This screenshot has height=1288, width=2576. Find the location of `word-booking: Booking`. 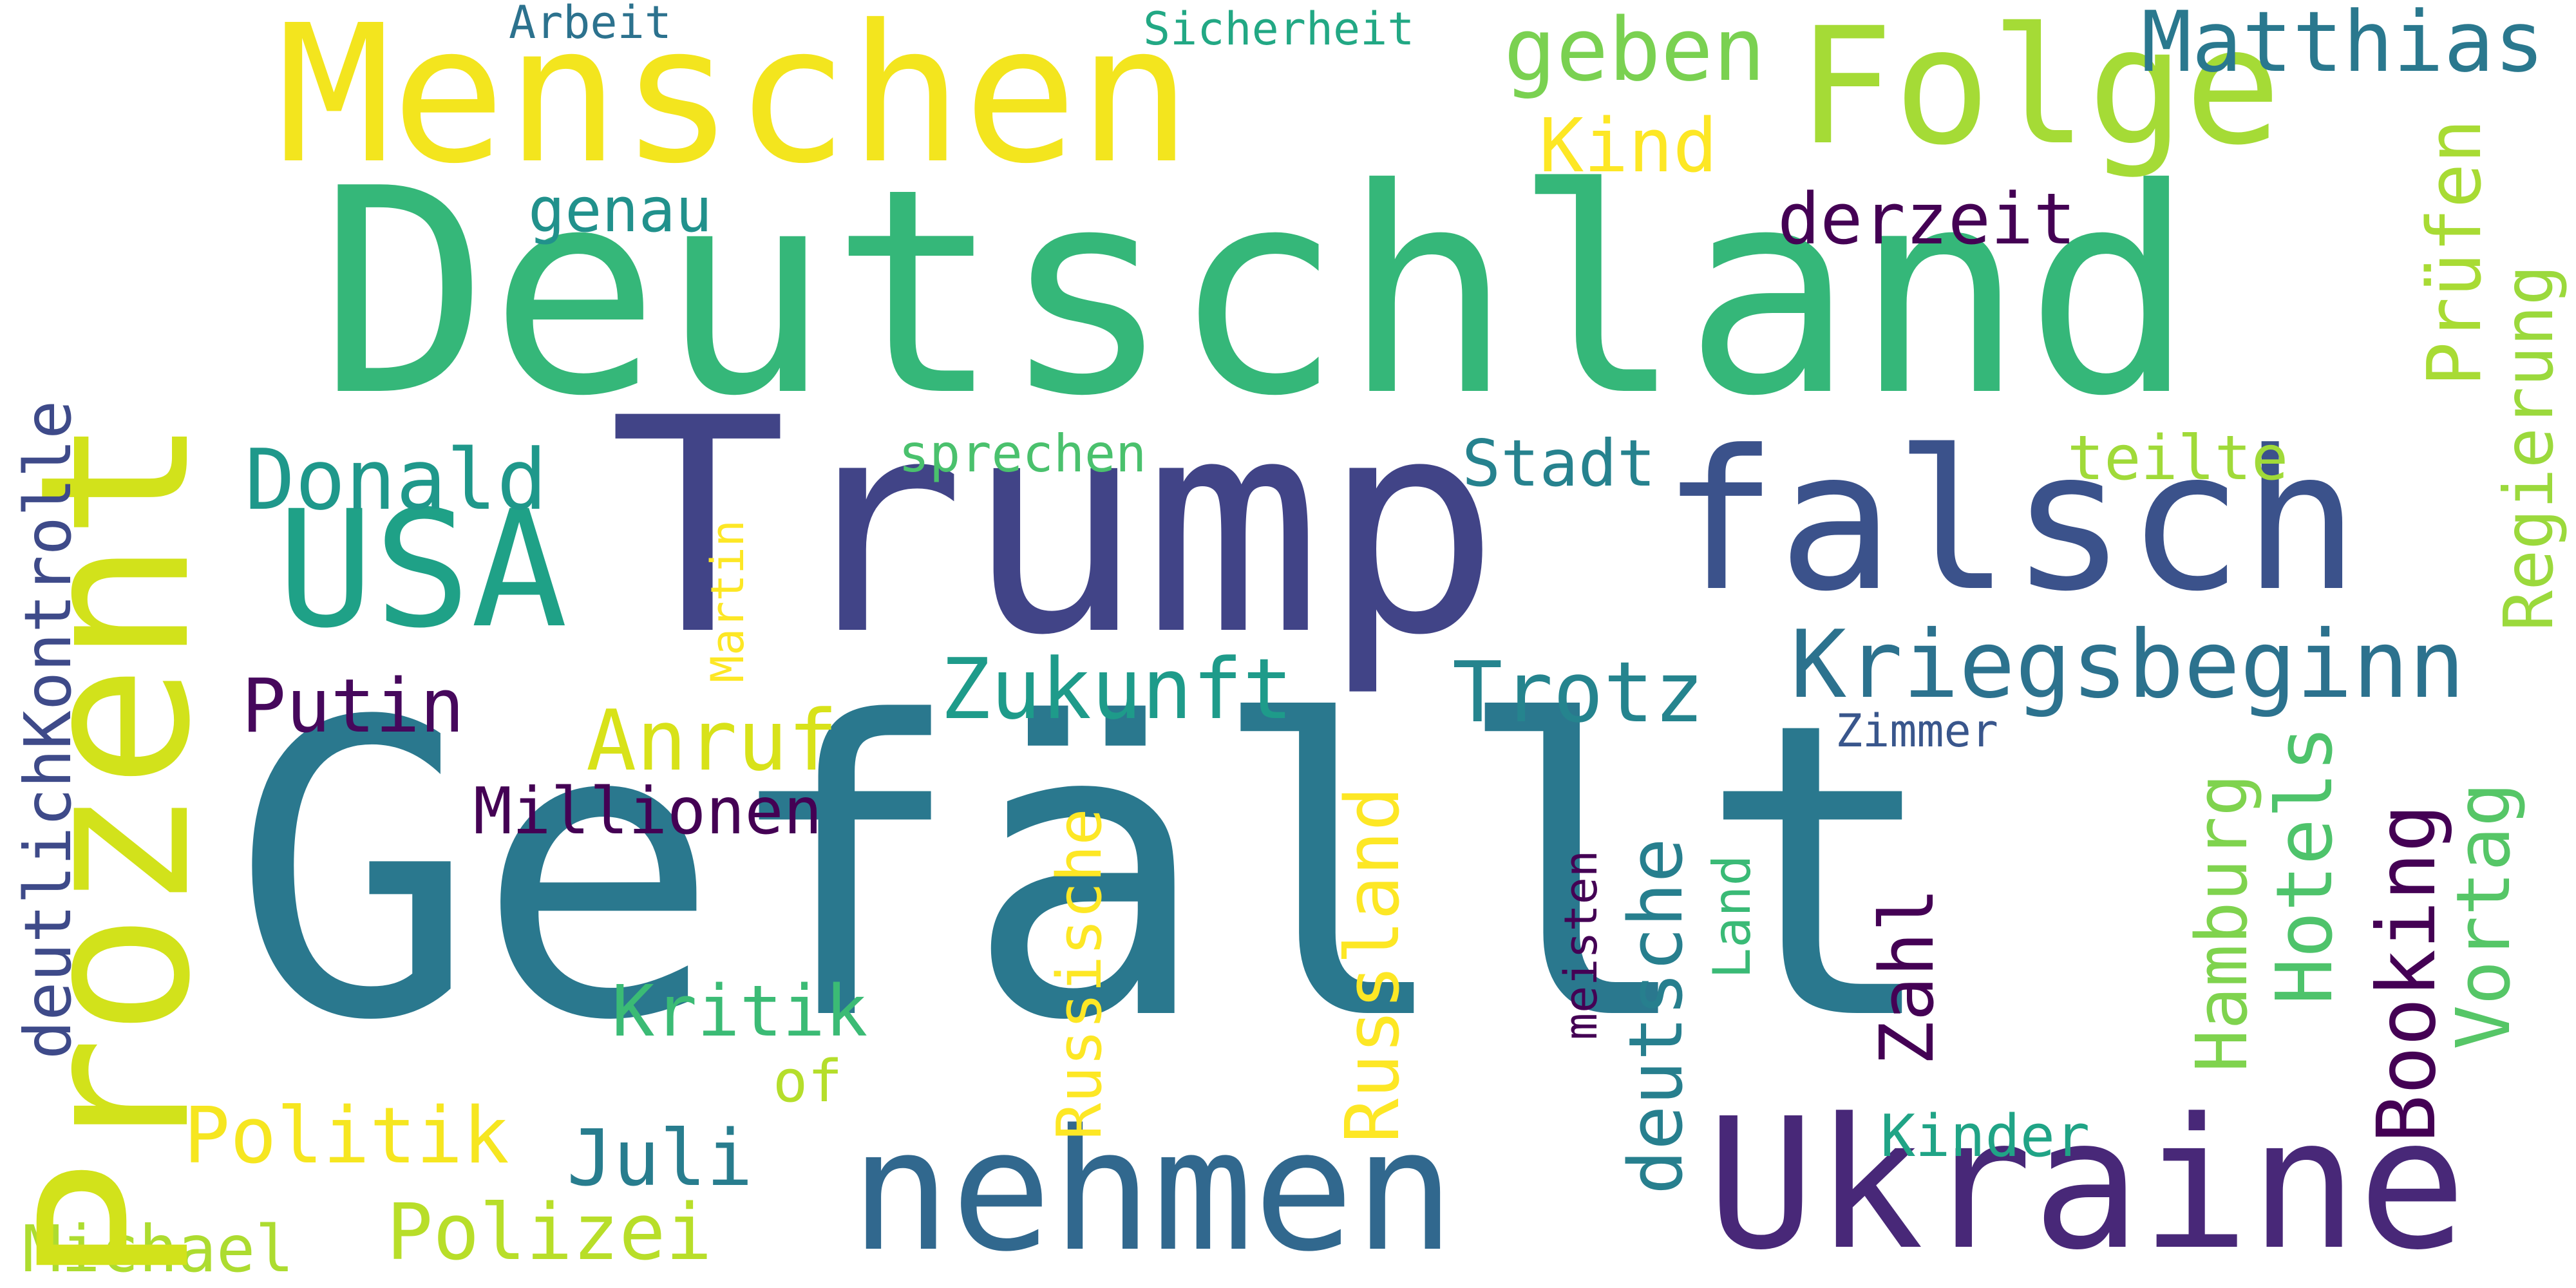

word-booking: Booking is located at coordinates (2407, 974).